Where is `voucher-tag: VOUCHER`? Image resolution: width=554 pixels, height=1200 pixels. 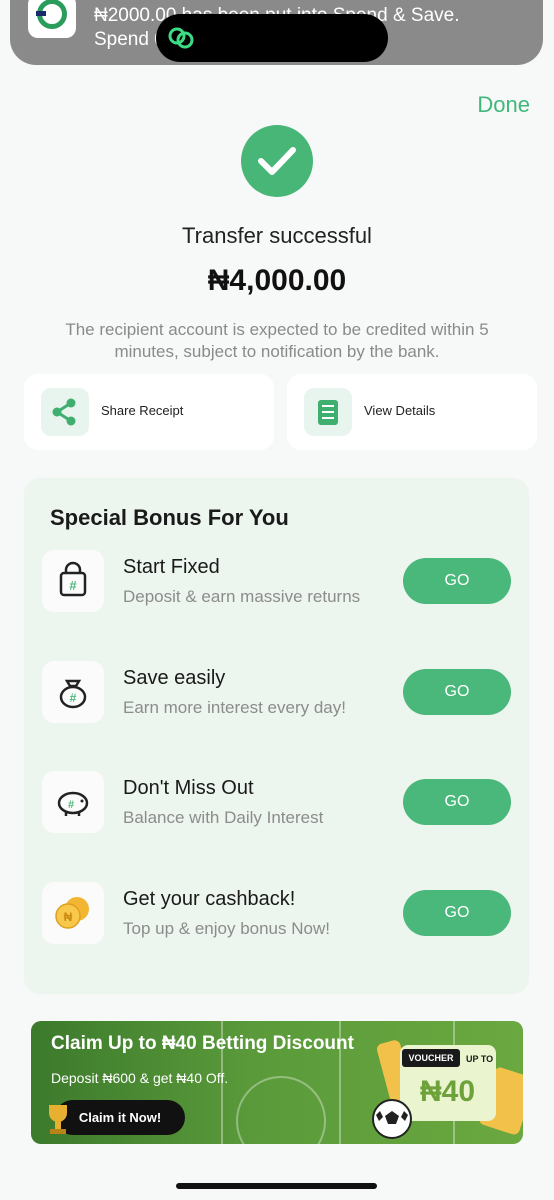 voucher-tag: VOUCHER is located at coordinates (431, 1058).